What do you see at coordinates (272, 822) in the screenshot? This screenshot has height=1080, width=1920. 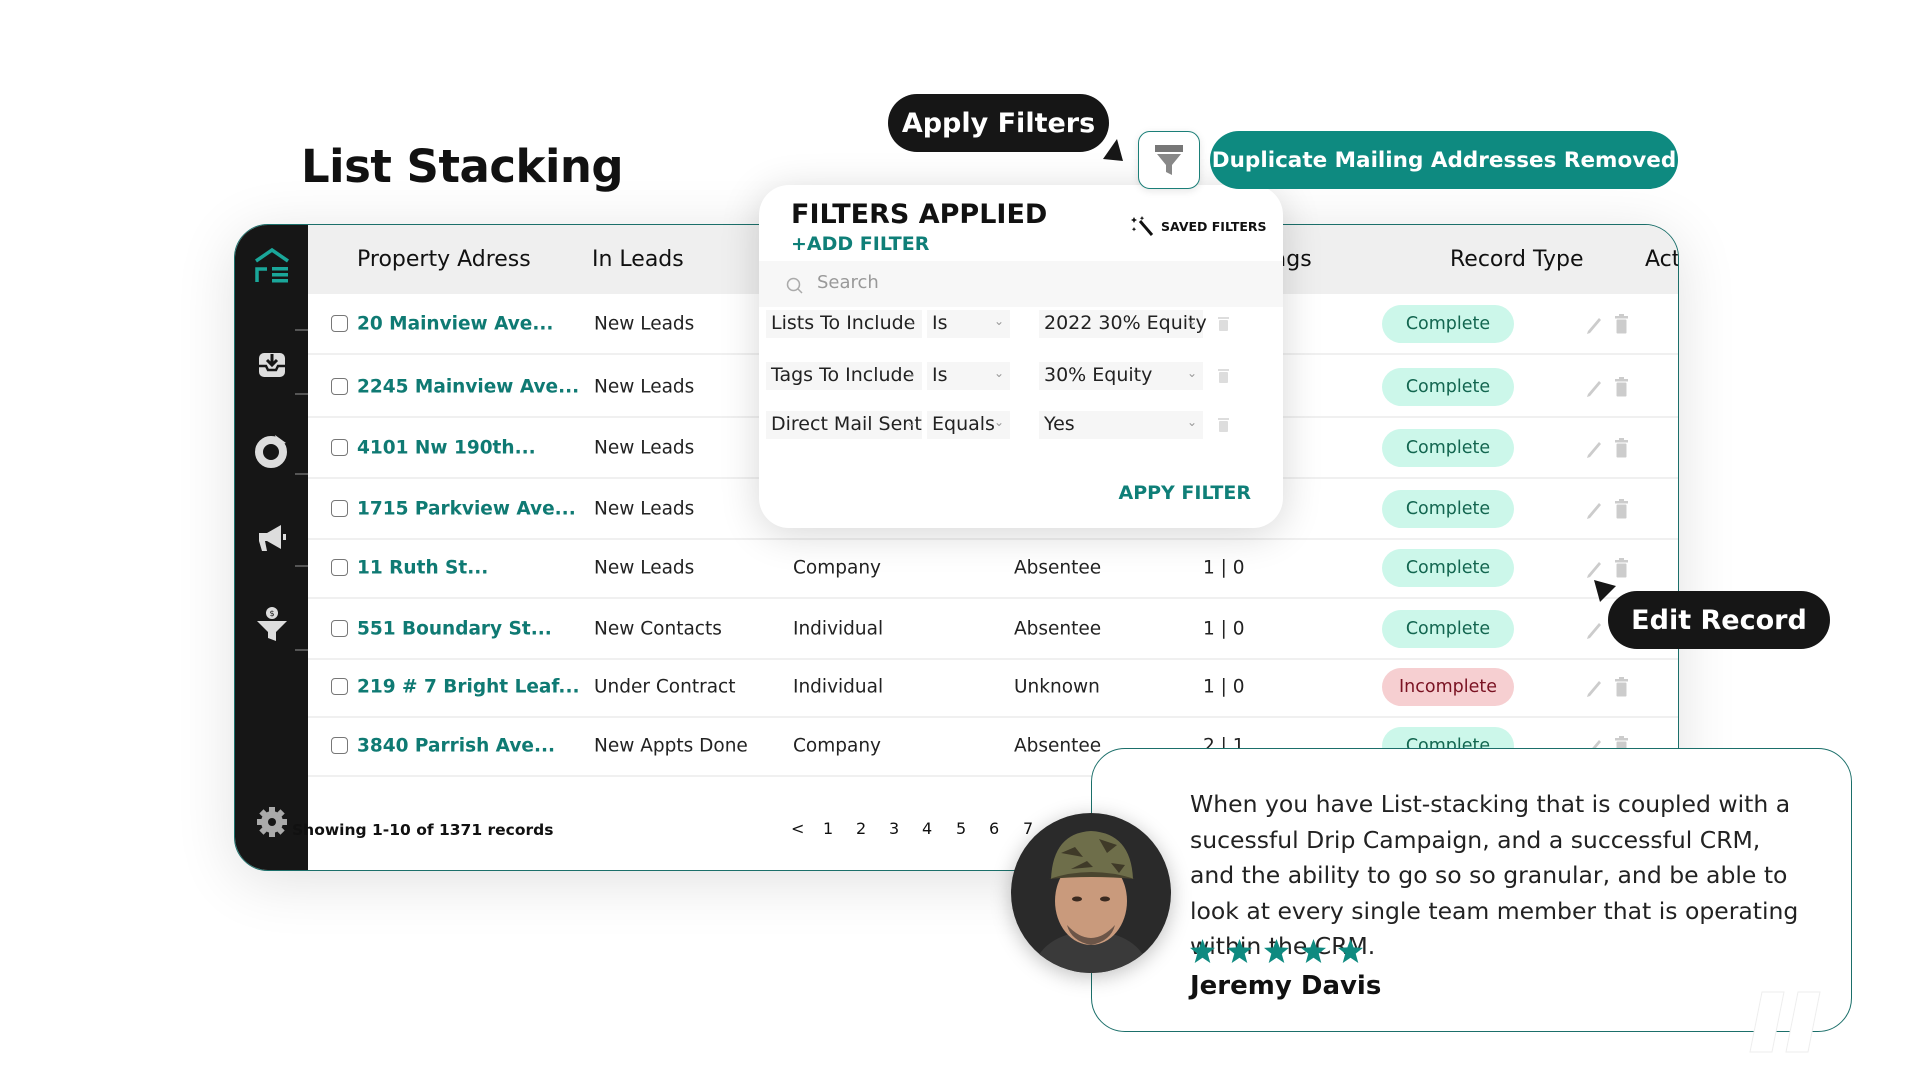 I see `gear-icon` at bounding box center [272, 822].